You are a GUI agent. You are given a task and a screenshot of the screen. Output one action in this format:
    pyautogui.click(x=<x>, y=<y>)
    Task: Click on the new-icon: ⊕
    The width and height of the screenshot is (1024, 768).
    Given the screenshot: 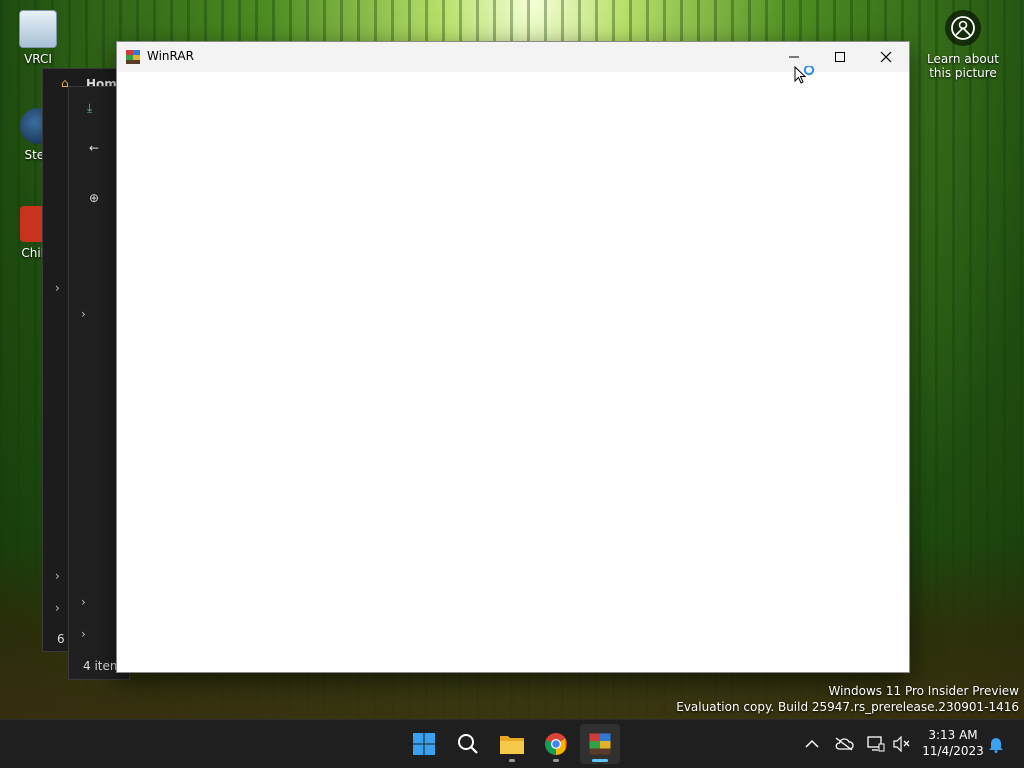 What is the action you would take?
    pyautogui.click(x=94, y=198)
    